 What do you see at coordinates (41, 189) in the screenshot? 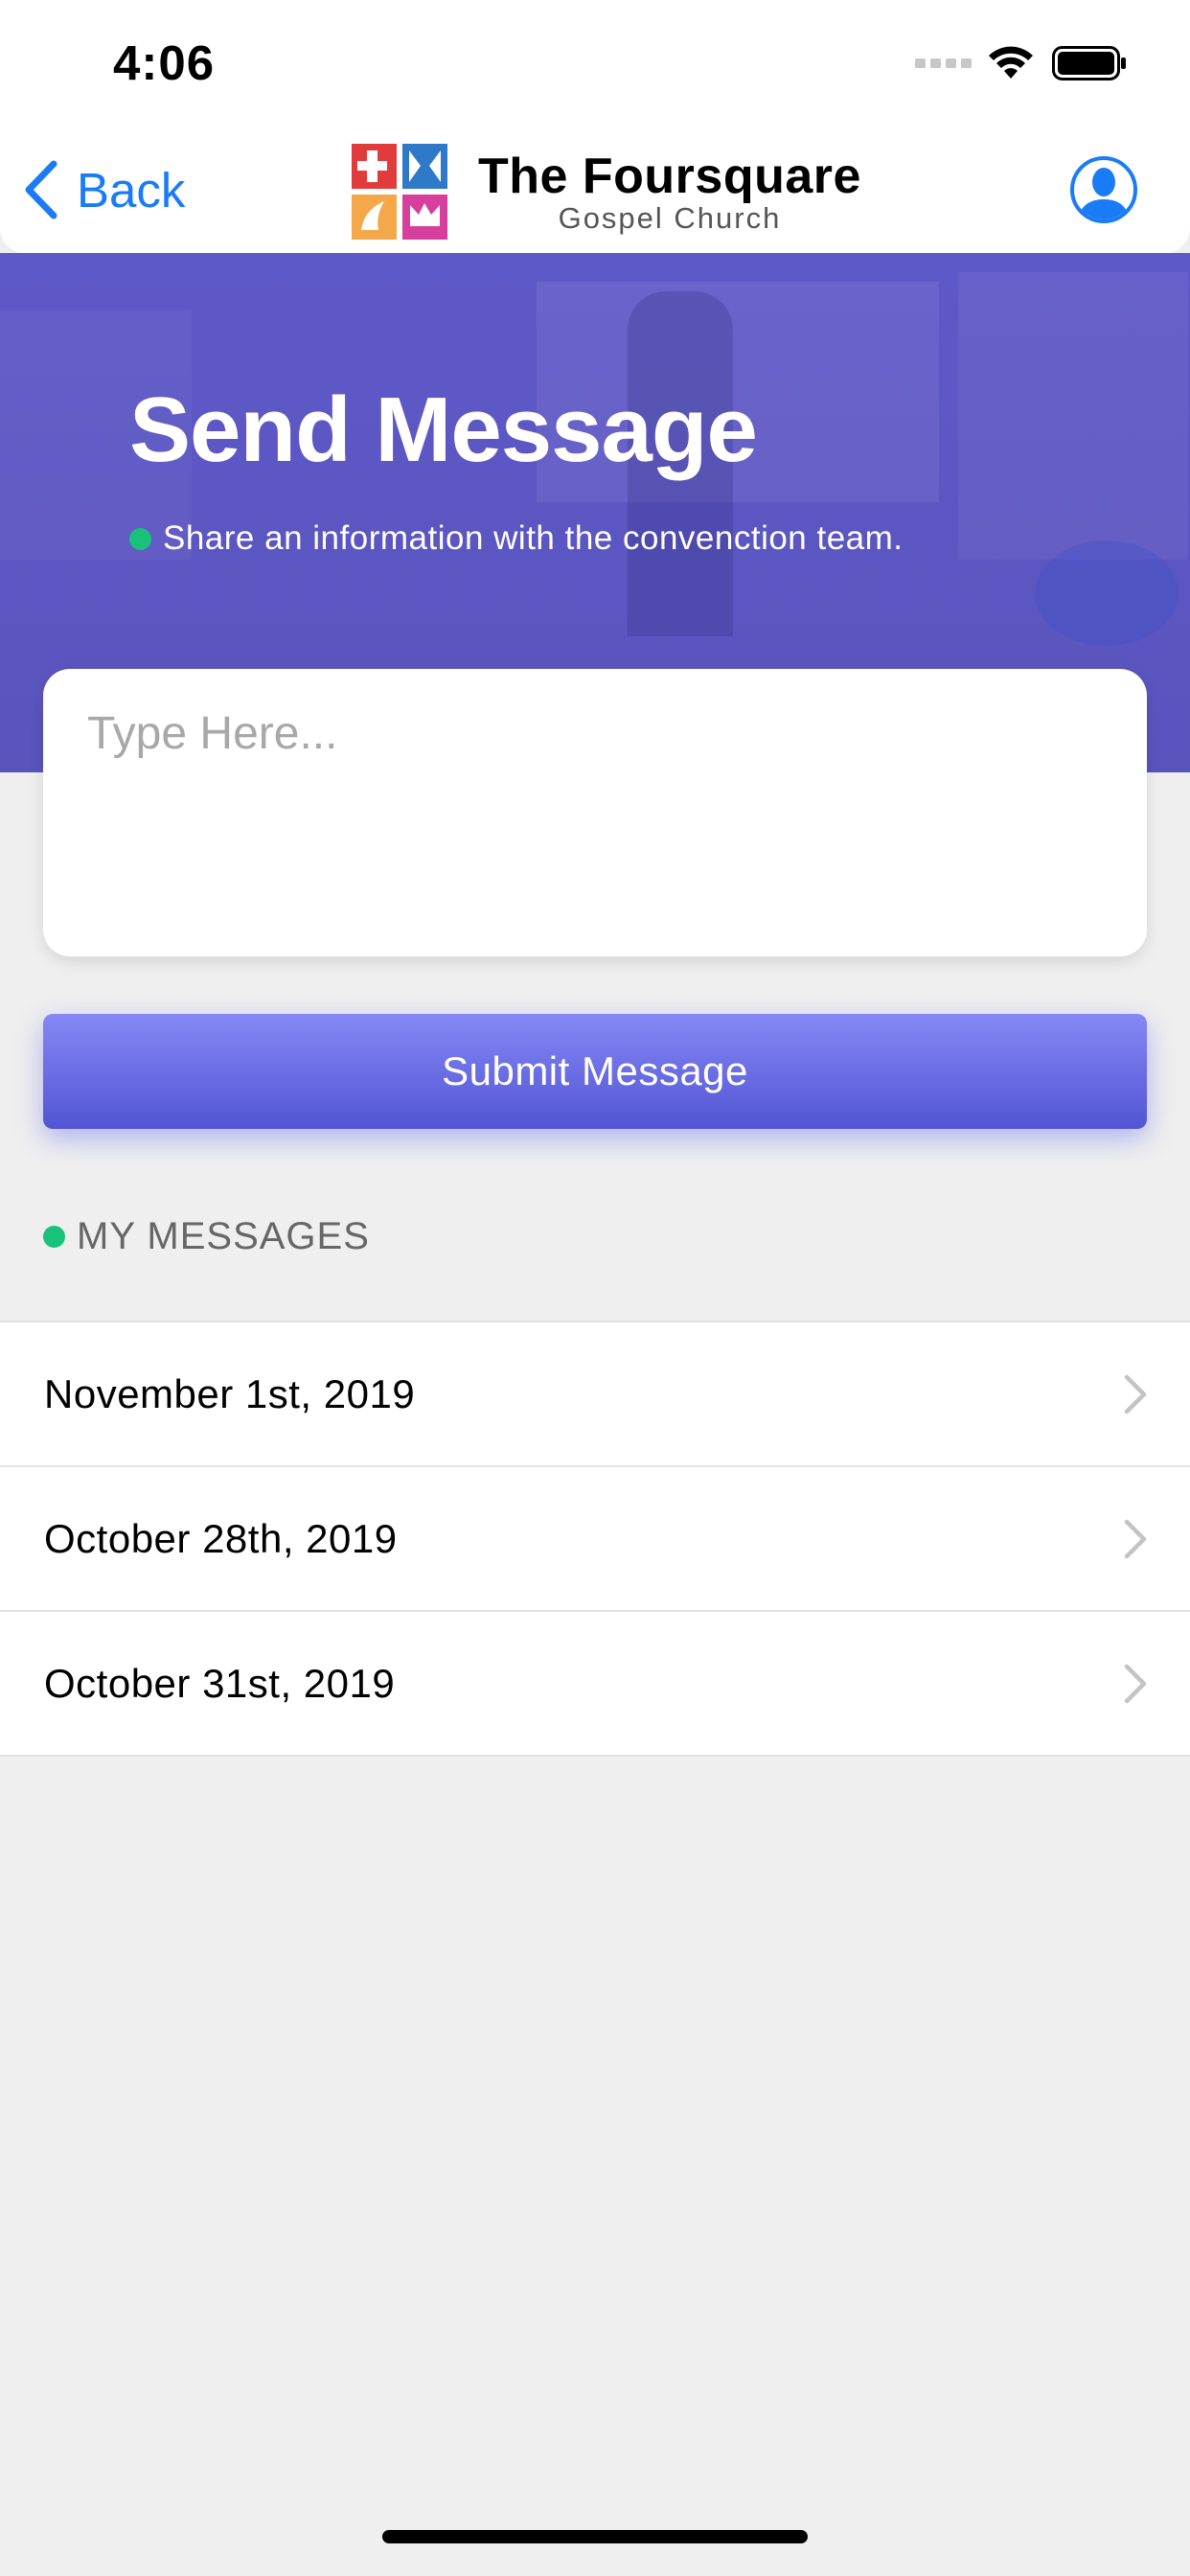
I see `chevron-left-icon` at bounding box center [41, 189].